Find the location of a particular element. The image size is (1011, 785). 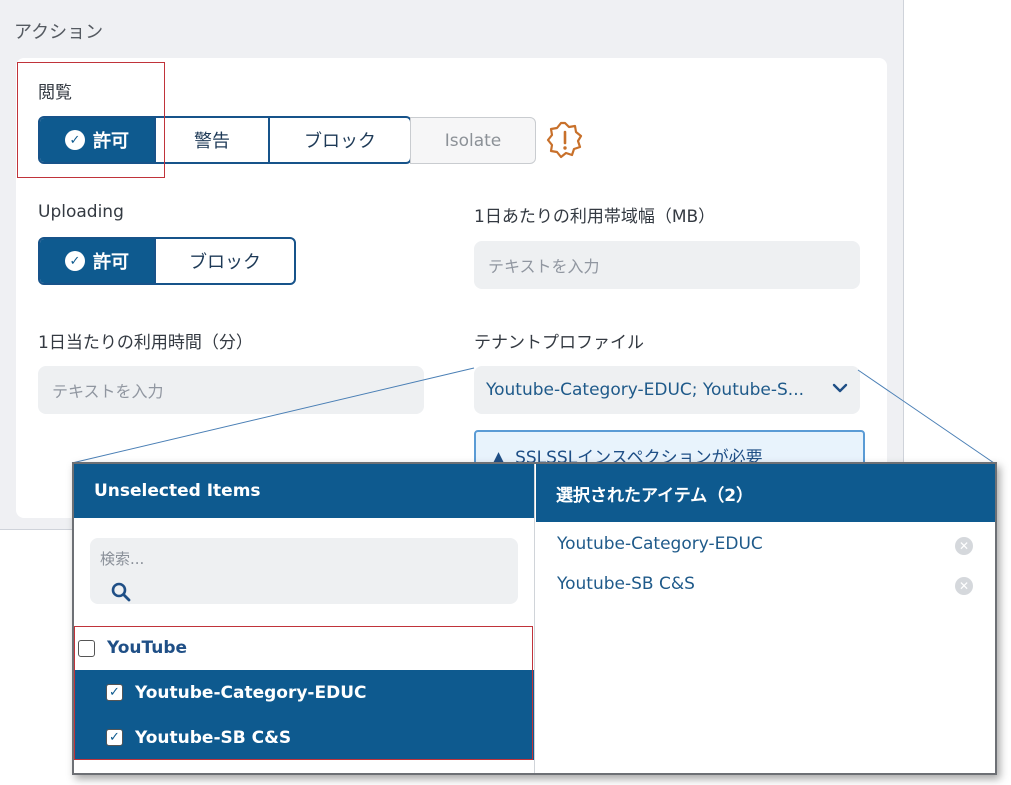

uploading-allow-button: ✓ 許可 is located at coordinates (98, 261).